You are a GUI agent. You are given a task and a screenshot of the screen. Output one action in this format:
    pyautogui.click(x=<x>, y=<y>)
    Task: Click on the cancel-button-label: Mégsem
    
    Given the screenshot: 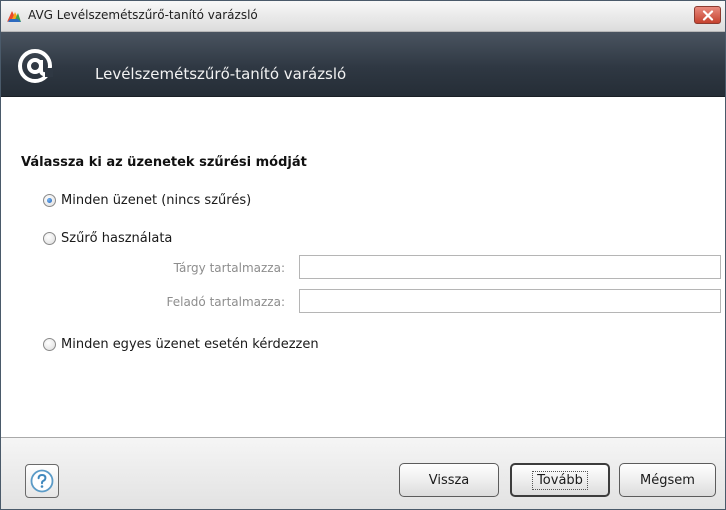 What is the action you would take?
    pyautogui.click(x=667, y=480)
    